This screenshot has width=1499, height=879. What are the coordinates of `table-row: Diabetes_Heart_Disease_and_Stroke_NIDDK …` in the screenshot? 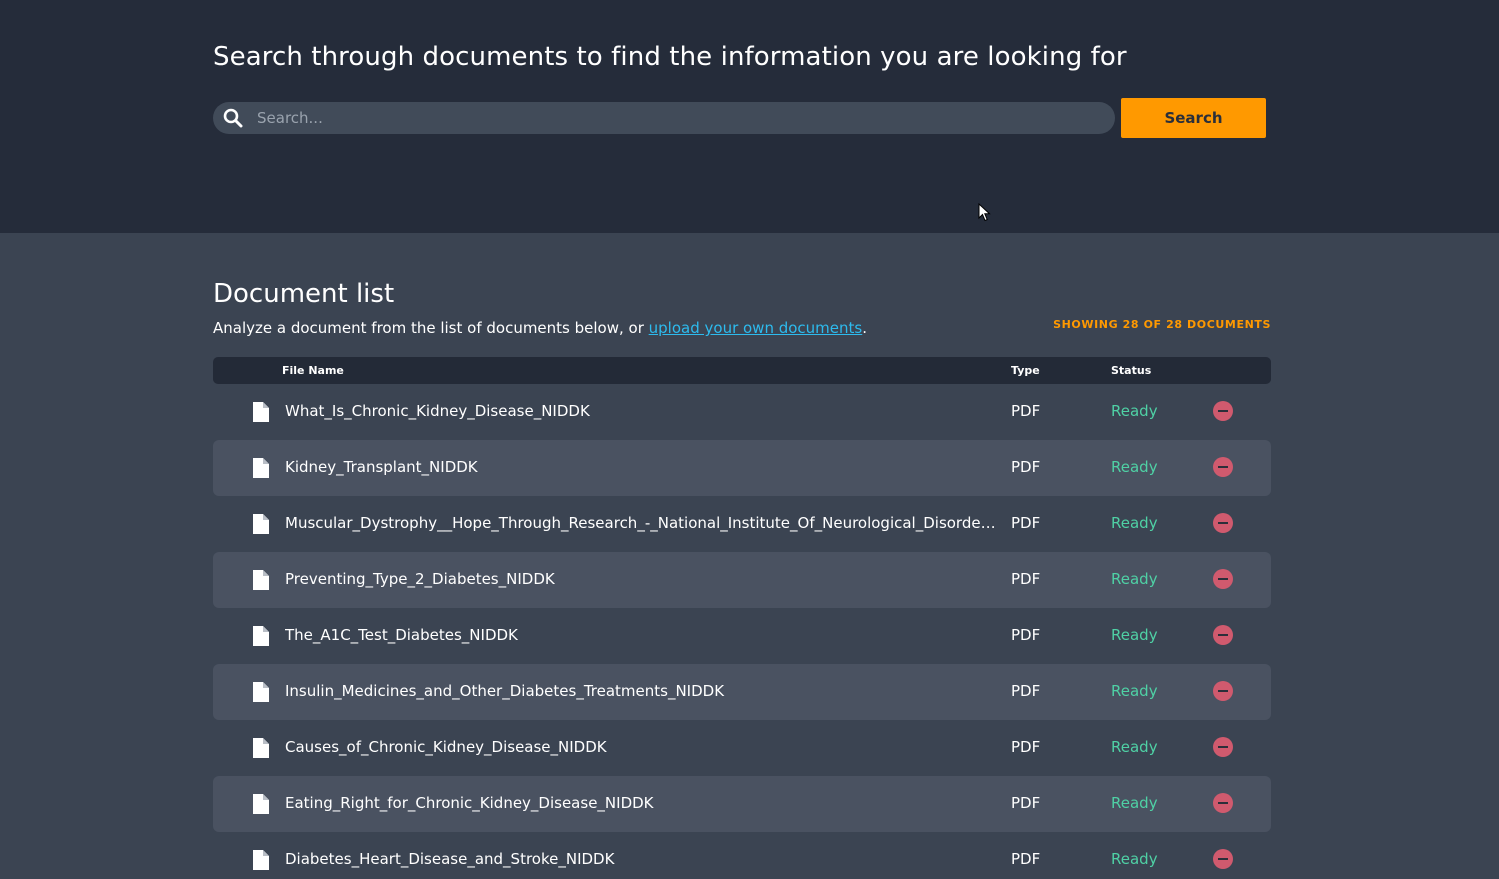 It's located at (742, 855).